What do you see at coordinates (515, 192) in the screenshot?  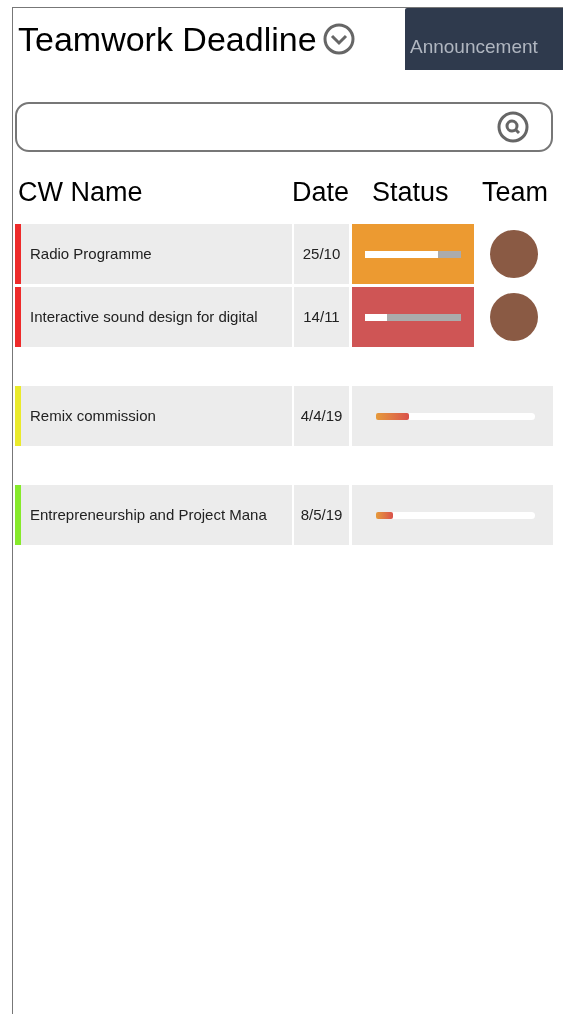 I see `column-header: Team` at bounding box center [515, 192].